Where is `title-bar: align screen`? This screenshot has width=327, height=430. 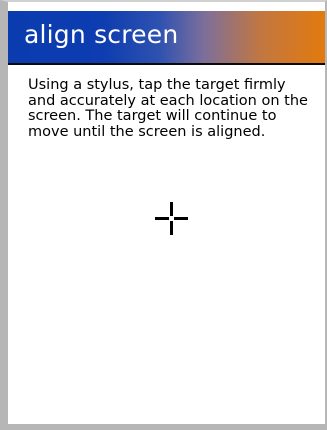 title-bar: align screen is located at coordinates (166, 37).